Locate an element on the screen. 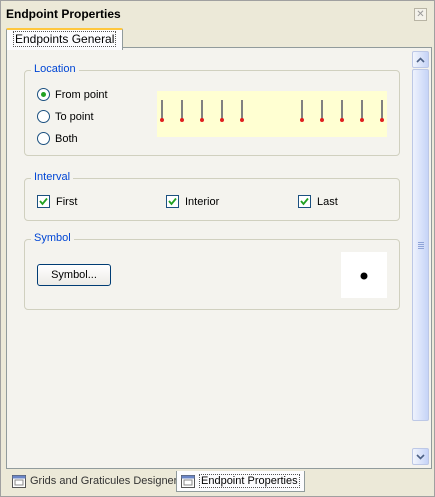 The height and width of the screenshot is (497, 435). radio-from-point: From point is located at coordinates (72, 94).